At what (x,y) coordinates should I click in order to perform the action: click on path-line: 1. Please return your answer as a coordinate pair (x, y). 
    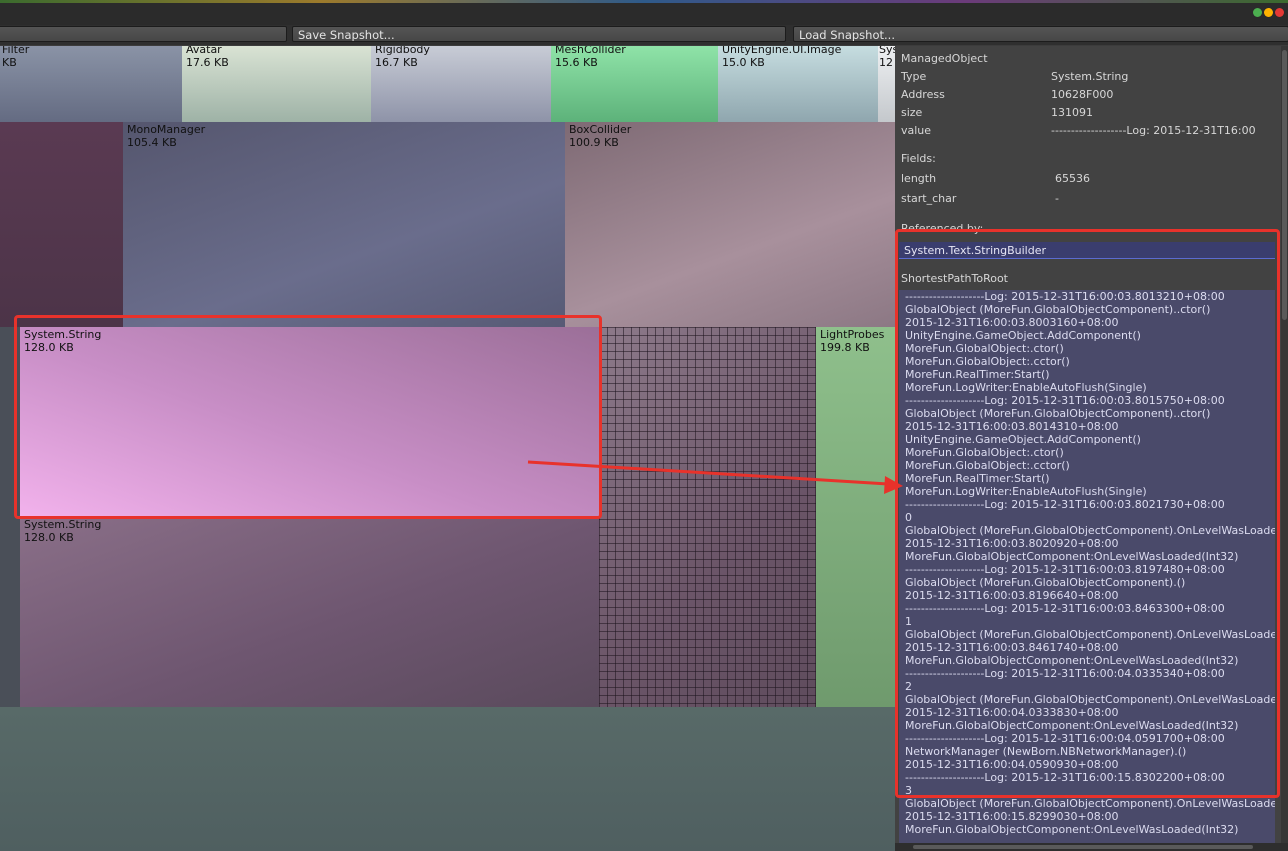
    Looking at the image, I should click on (908, 621).